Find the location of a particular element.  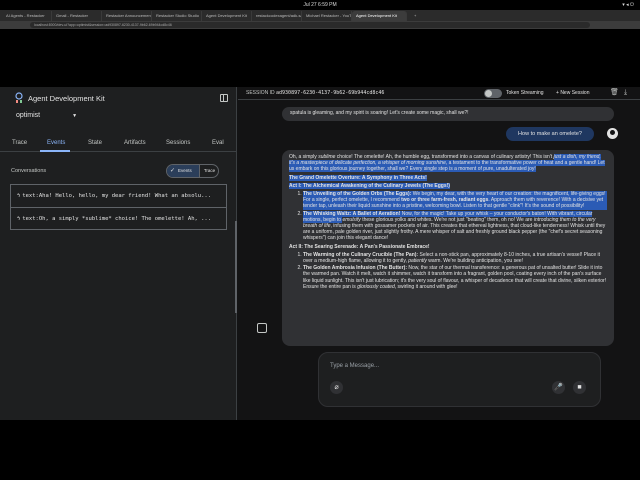

bot-text: Oh, a simply is located at coordinates (304, 157).